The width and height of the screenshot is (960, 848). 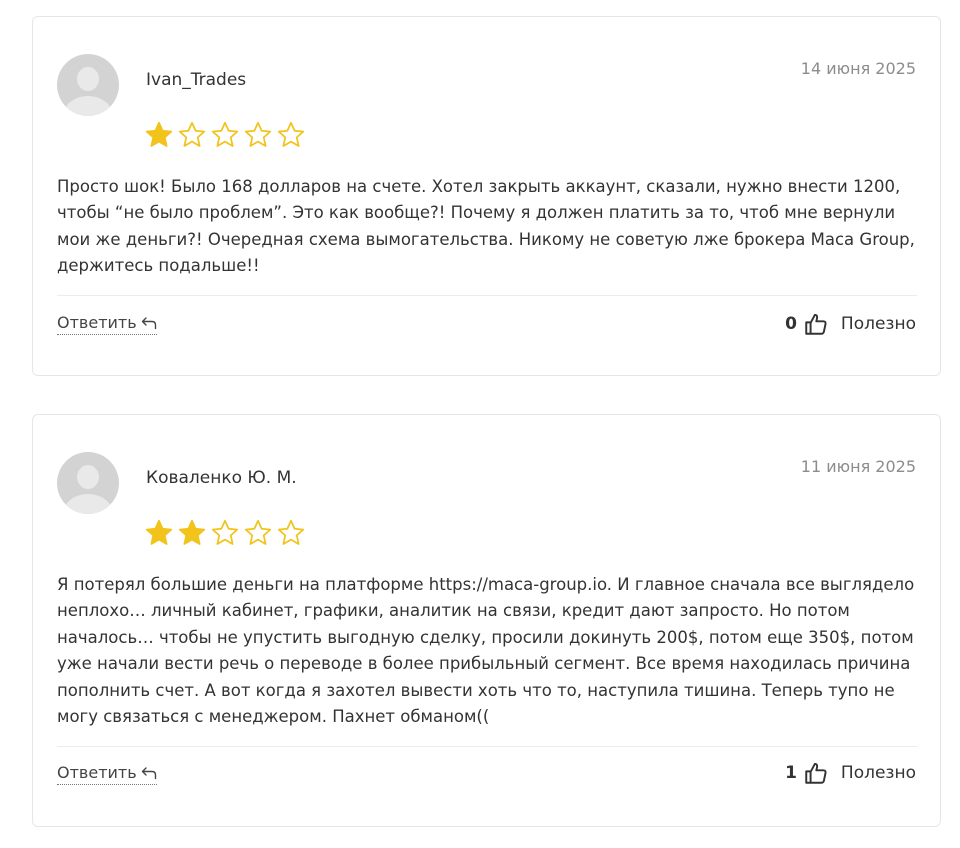 What do you see at coordinates (221, 478) in the screenshot?
I see `review-author: Коваленко Ю. М.` at bounding box center [221, 478].